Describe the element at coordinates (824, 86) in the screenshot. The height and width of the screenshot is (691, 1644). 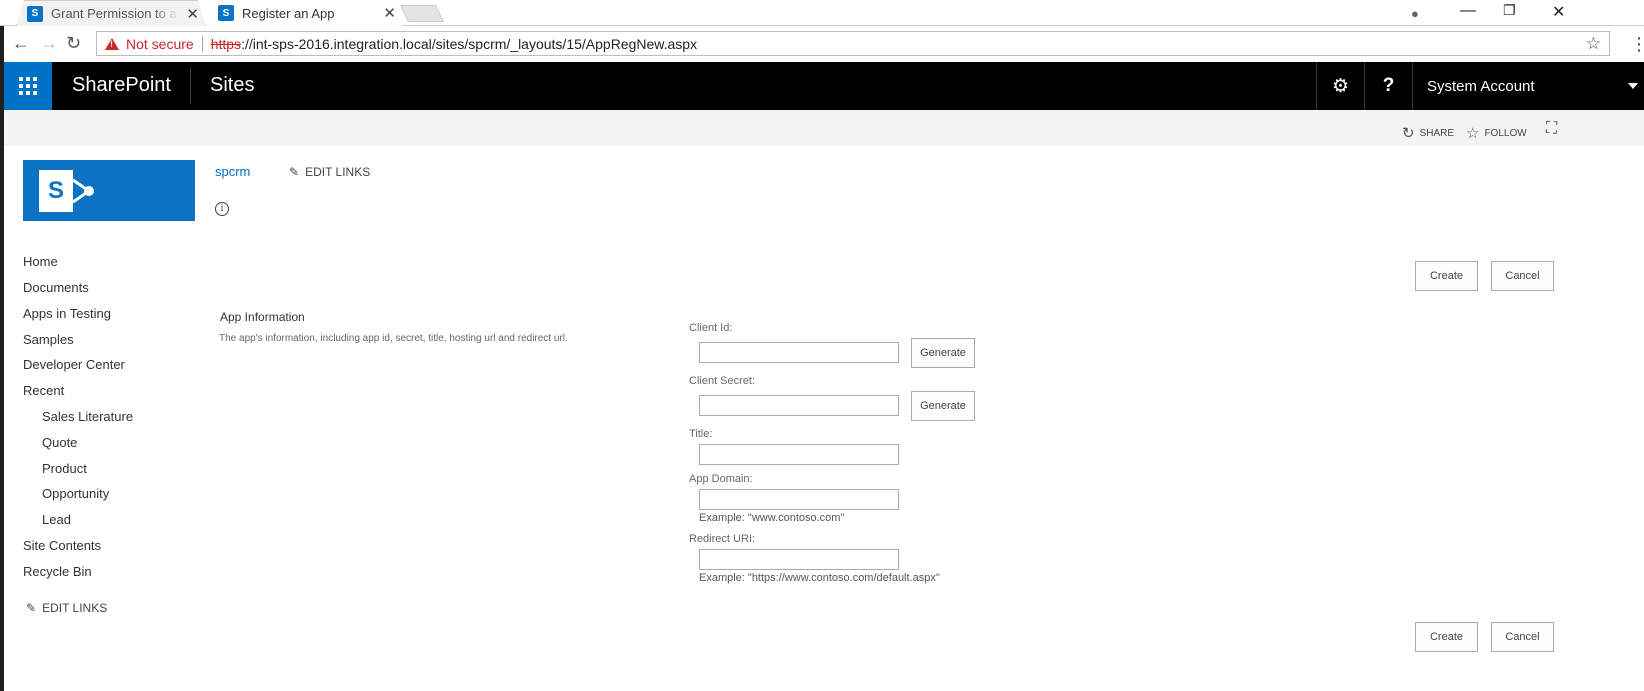
I see `suite-bar: SharePoint Sites ⚙ ? System Account` at that location.